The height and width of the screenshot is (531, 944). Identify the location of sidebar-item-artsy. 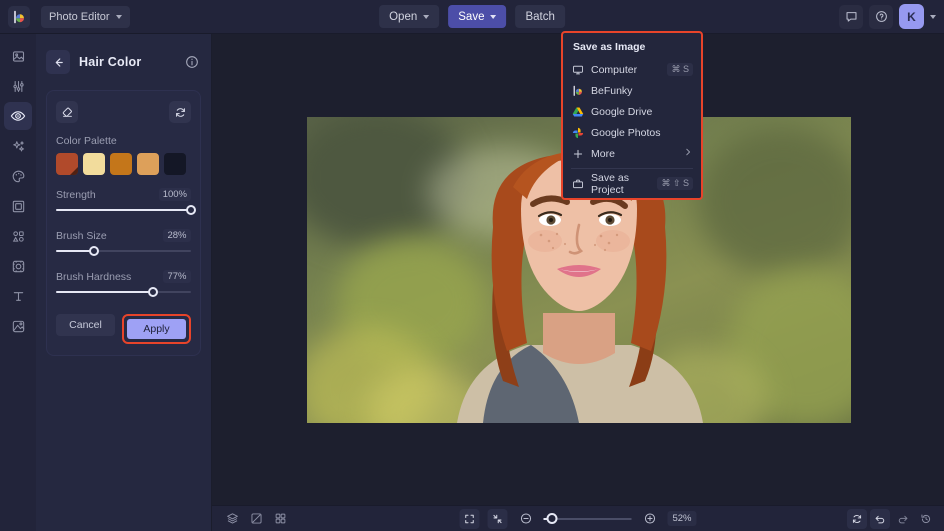
(18, 176).